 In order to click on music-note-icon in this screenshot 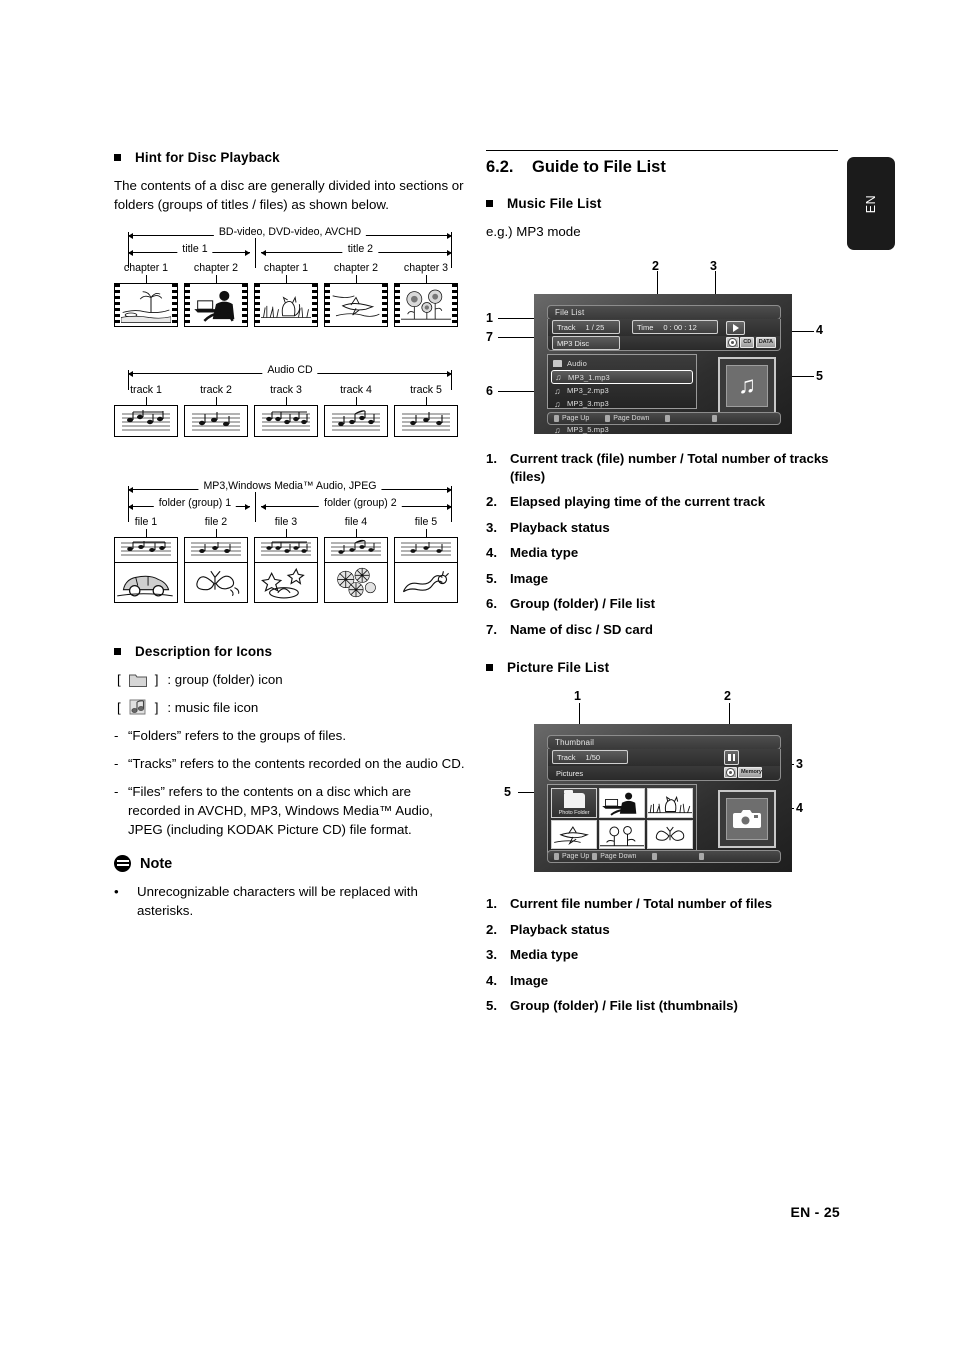, I will do `click(137, 707)`.